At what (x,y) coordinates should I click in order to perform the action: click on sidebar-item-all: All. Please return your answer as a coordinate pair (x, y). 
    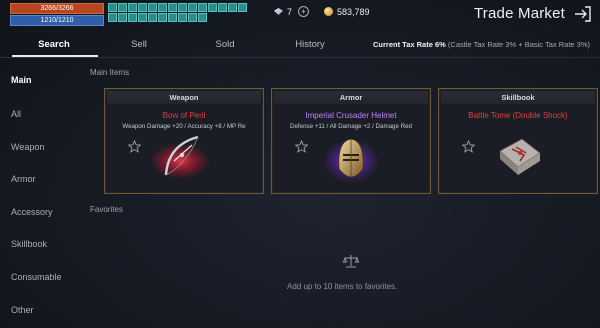
    Looking at the image, I should click on (16, 114).